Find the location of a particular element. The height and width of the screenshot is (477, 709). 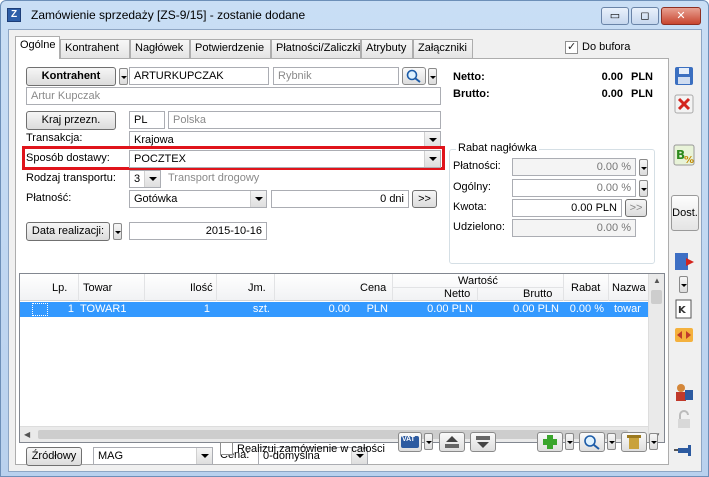

col-cena: Cena is located at coordinates (373, 288).